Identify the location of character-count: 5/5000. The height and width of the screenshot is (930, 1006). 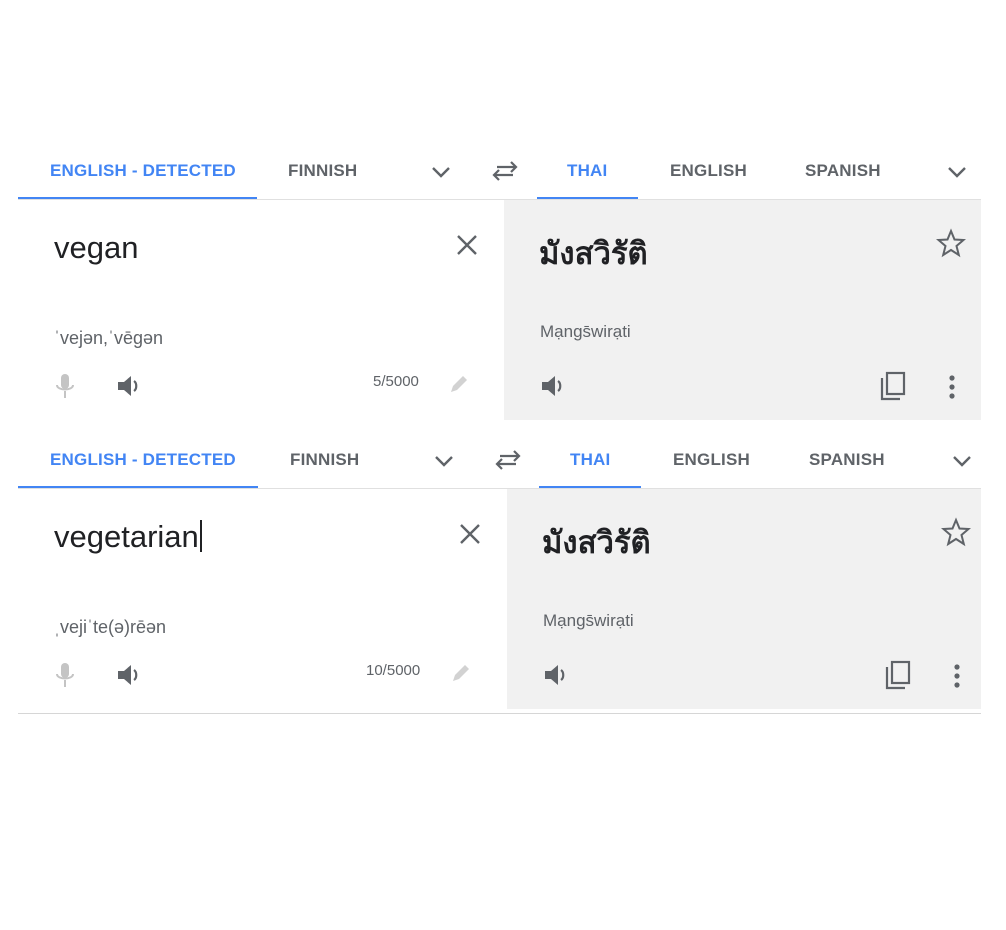
(396, 381).